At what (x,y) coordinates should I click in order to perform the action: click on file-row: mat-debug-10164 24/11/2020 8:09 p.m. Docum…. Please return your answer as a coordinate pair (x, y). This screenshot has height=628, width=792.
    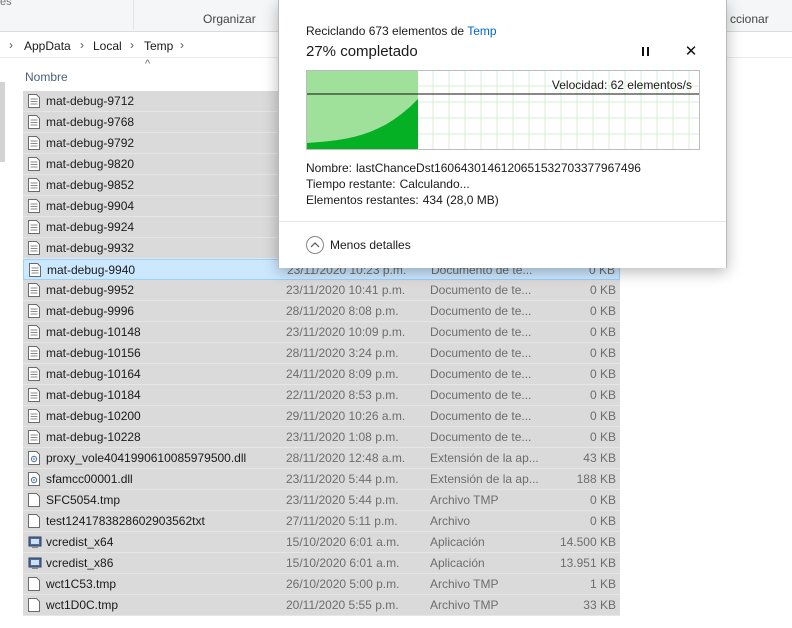
    Looking at the image, I should click on (321, 374).